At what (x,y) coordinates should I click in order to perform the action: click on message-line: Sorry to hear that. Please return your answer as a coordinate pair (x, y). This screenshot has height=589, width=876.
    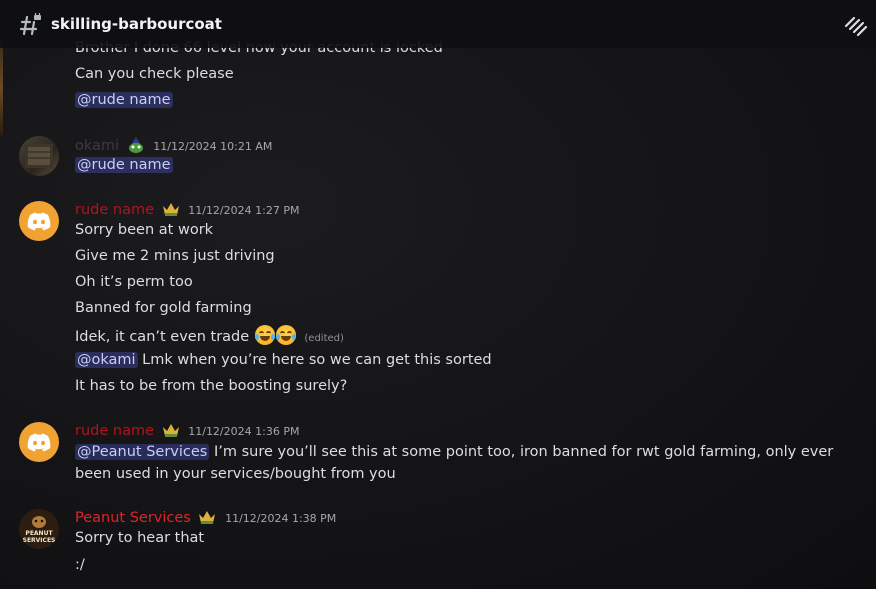
    Looking at the image, I should click on (140, 538).